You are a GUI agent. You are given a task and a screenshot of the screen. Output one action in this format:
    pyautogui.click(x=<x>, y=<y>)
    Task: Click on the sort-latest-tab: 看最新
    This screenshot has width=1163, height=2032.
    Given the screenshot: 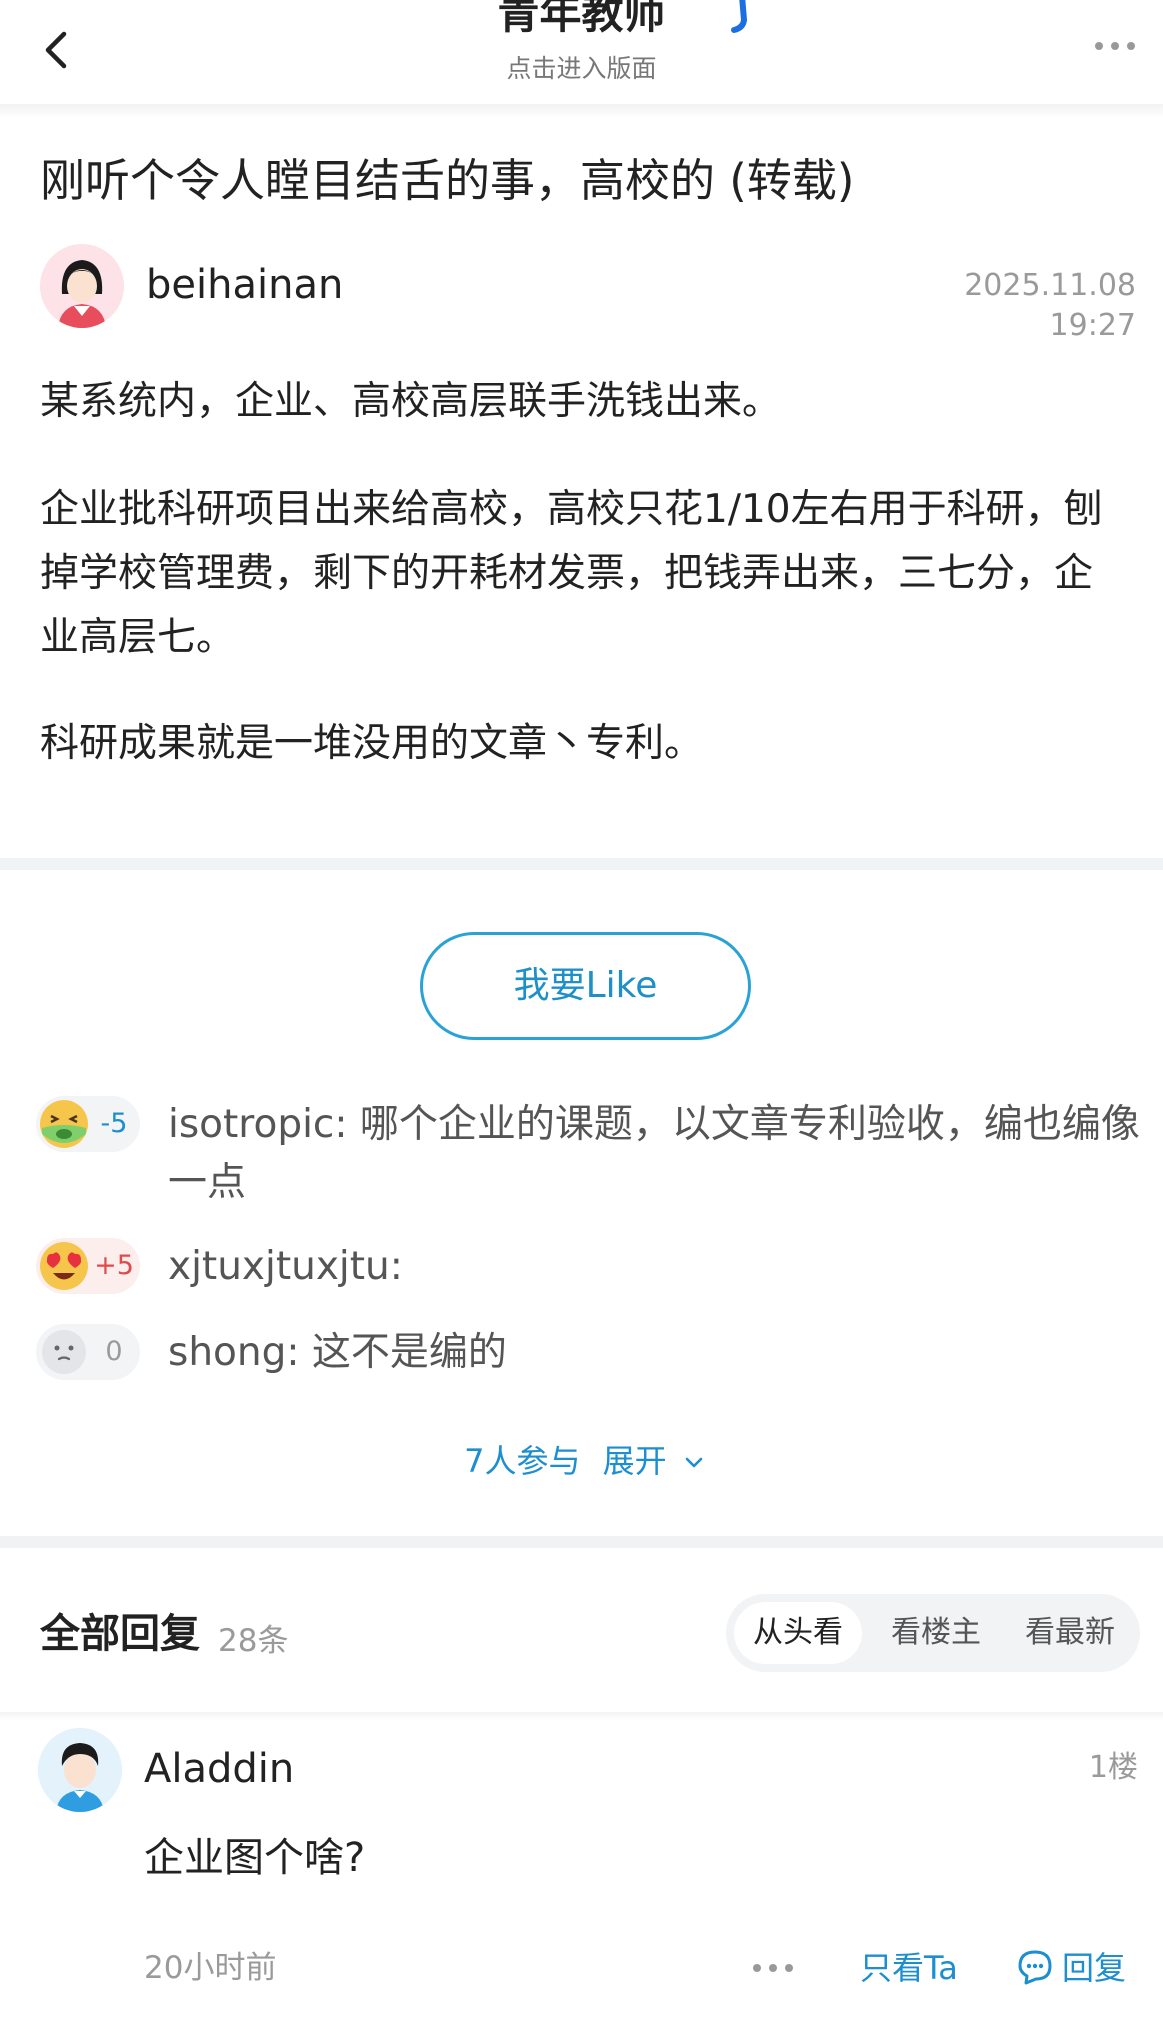 What is the action you would take?
    pyautogui.click(x=1070, y=1633)
    